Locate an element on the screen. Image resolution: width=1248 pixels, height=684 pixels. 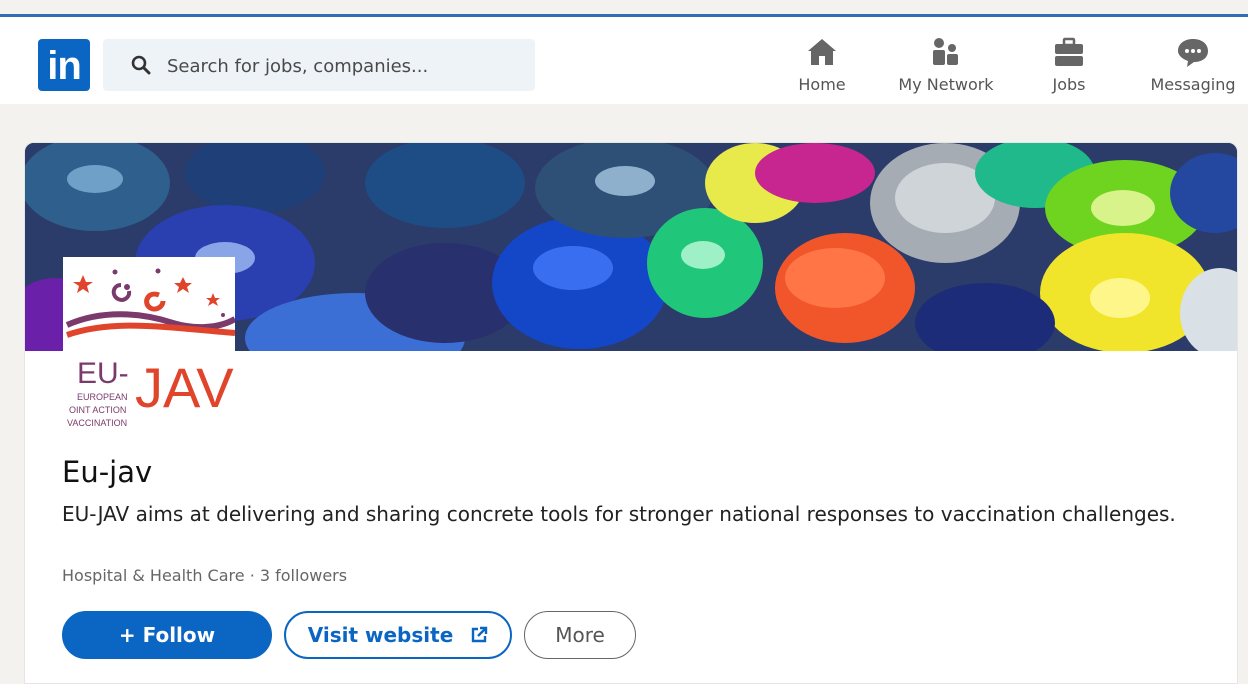
visit-website-button: Visit website is located at coordinates (398, 635).